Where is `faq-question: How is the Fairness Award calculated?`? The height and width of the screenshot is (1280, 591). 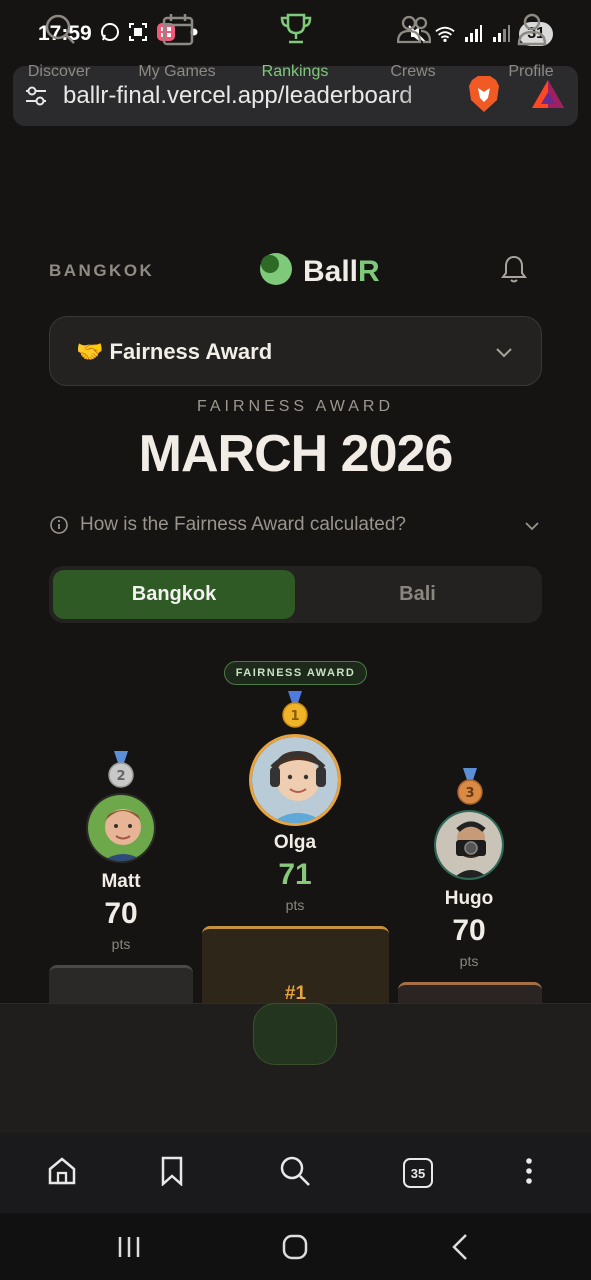
faq-question: How is the Fairness Award calculated? is located at coordinates (243, 524).